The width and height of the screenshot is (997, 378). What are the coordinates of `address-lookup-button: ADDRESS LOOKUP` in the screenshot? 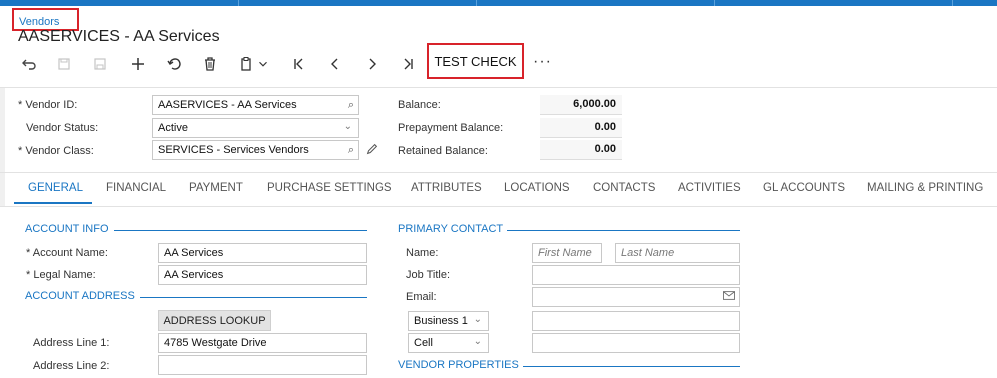 It's located at (214, 320).